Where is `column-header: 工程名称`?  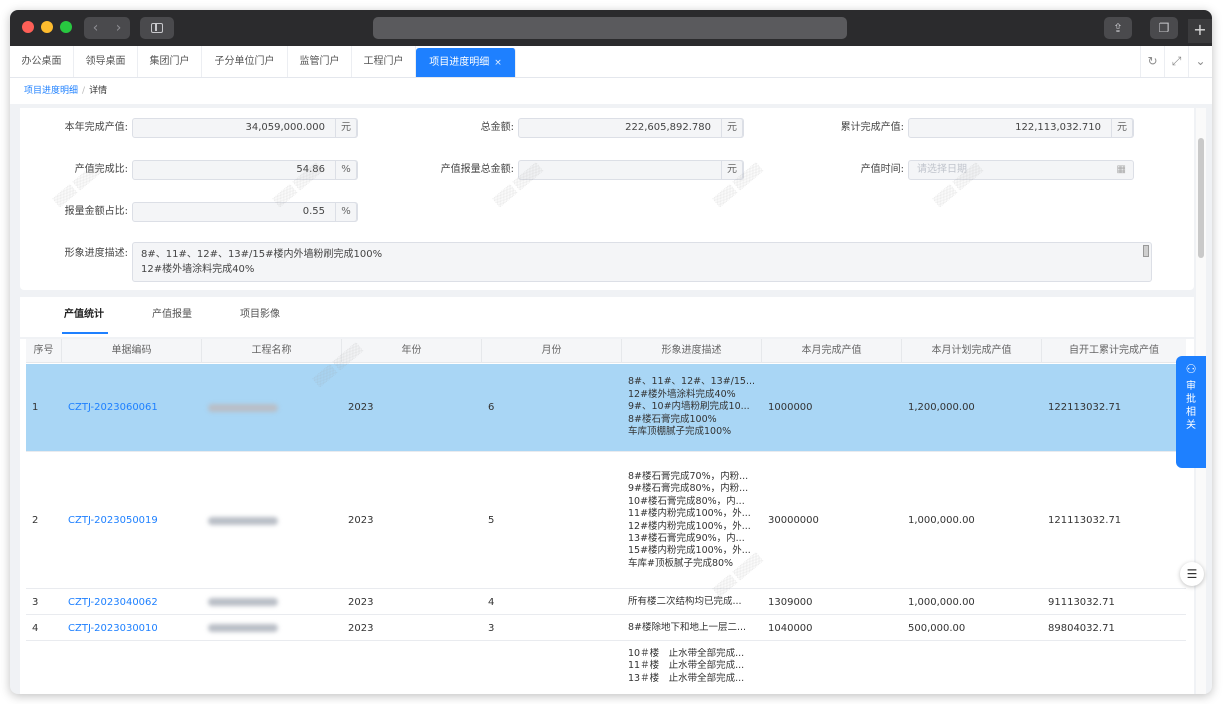
column-header: 工程名称 is located at coordinates (272, 351).